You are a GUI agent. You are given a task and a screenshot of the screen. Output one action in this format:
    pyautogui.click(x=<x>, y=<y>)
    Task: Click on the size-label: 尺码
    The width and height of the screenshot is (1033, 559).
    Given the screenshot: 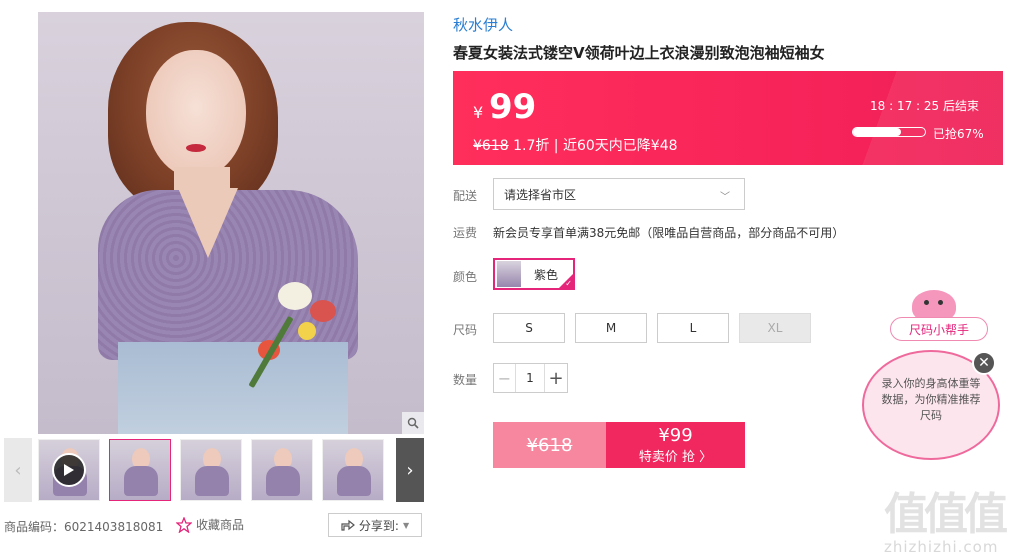 What is the action you would take?
    pyautogui.click(x=465, y=330)
    